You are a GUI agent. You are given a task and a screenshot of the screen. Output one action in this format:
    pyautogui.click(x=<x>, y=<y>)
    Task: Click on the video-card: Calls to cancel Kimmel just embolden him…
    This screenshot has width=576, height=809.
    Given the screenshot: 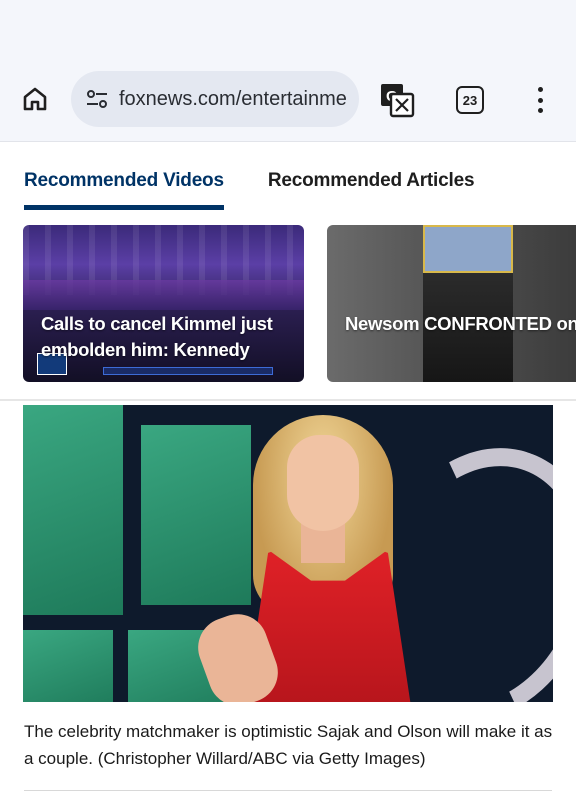 What is the action you would take?
    pyautogui.click(x=163, y=303)
    